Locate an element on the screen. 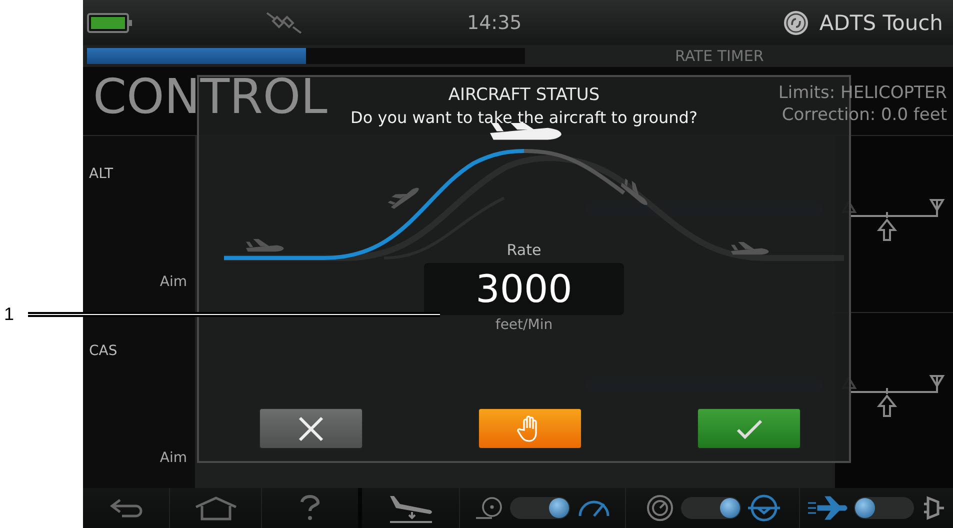 This screenshot has width=953, height=528. rate-label: Rate is located at coordinates (524, 250).